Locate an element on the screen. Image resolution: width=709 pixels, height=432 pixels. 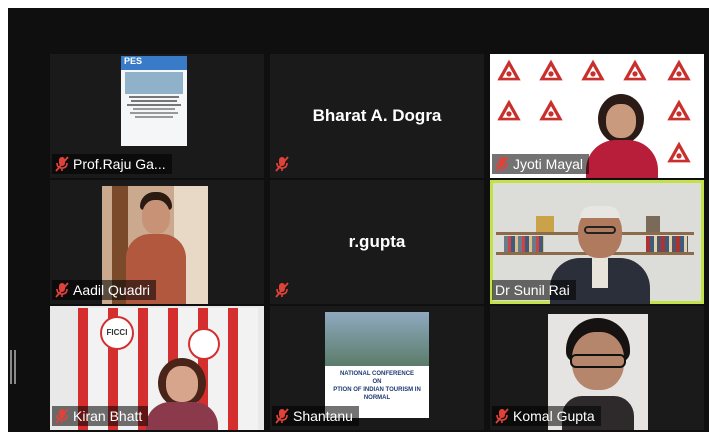
participant-tile-aadil: Aadil Quadri is located at coordinates (157, 242).